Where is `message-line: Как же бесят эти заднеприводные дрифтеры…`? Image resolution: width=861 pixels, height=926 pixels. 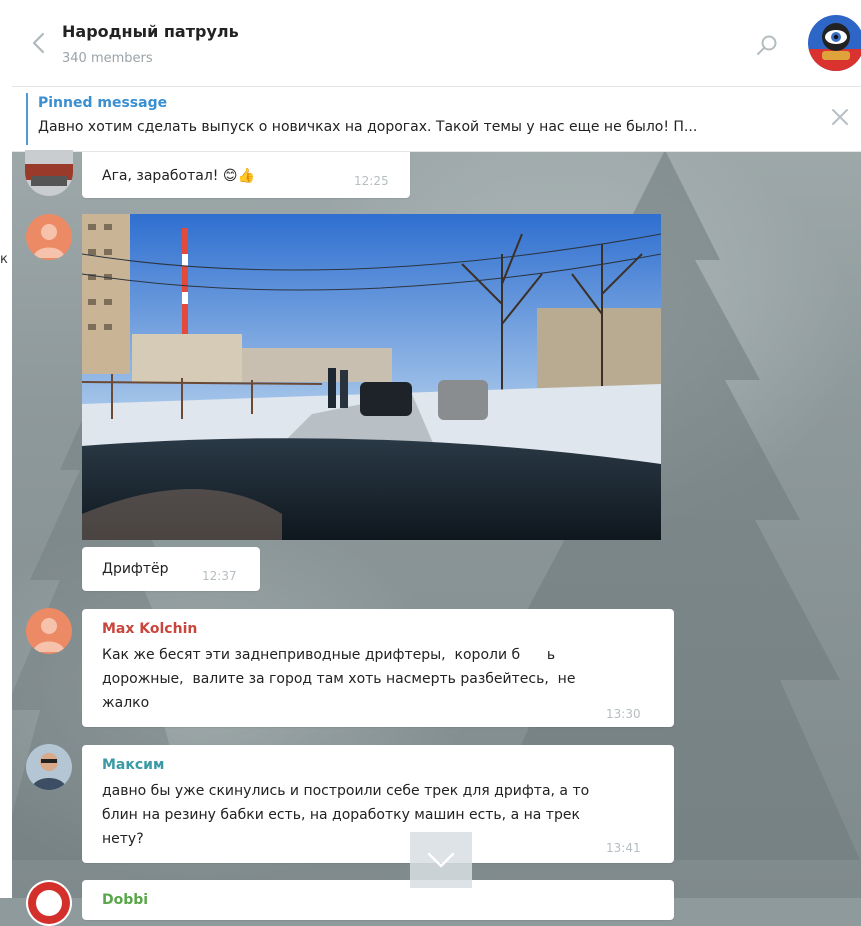 message-line: Как же бесят эти заднеприводные дрифтеры… is located at coordinates (329, 655).